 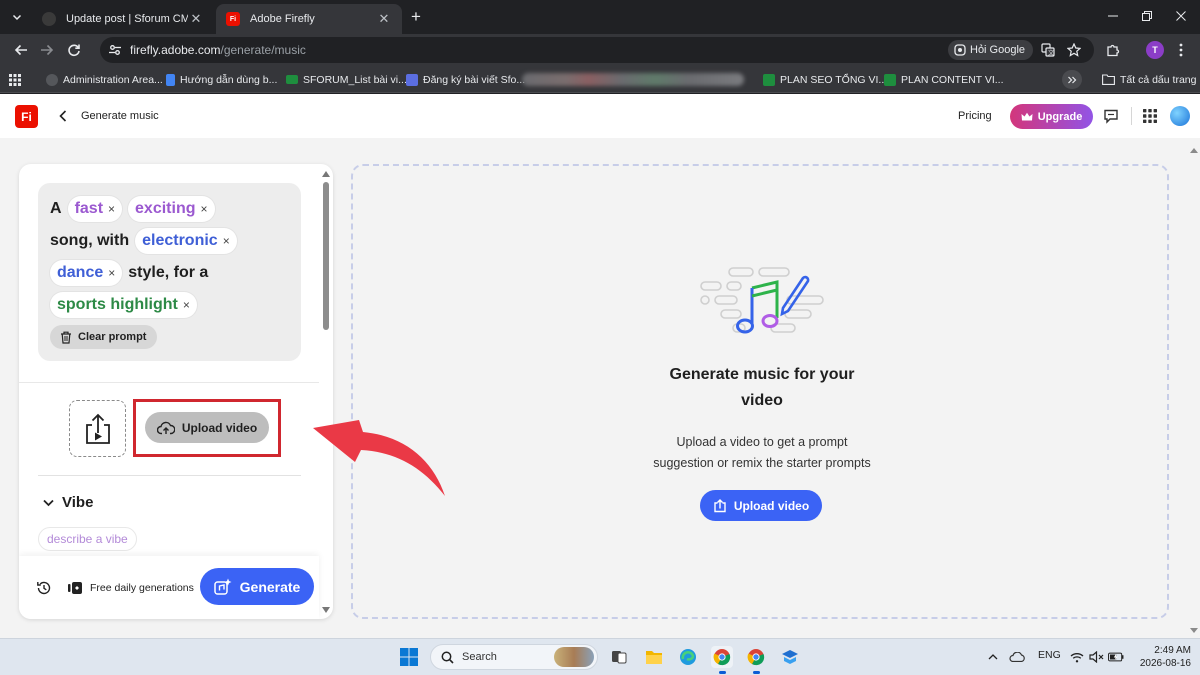 What do you see at coordinates (447, 657) in the screenshot?
I see `search-icon` at bounding box center [447, 657].